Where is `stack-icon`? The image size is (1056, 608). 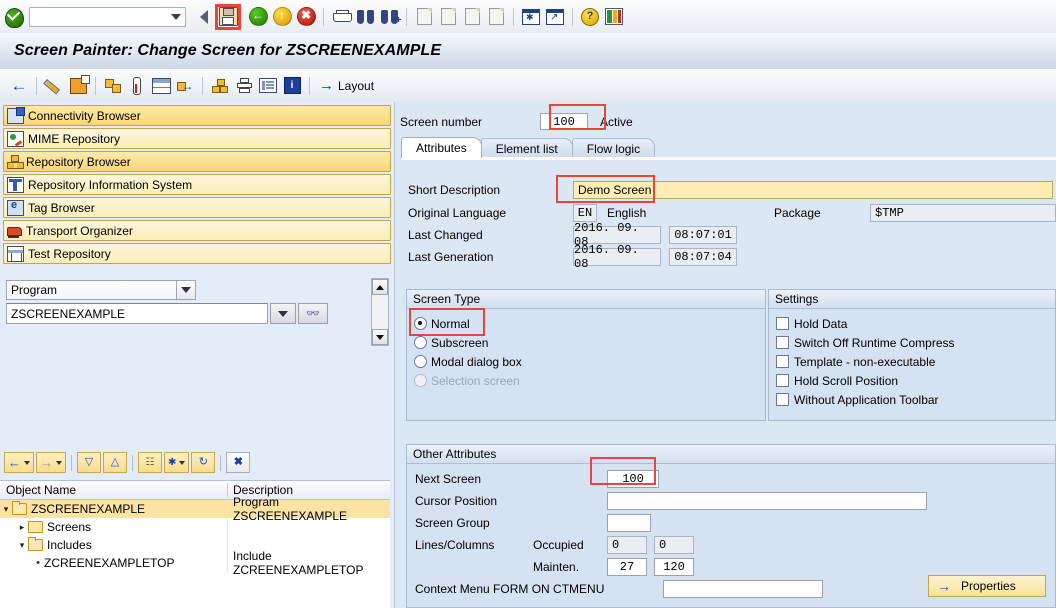
stack-icon is located at coordinates (244, 86).